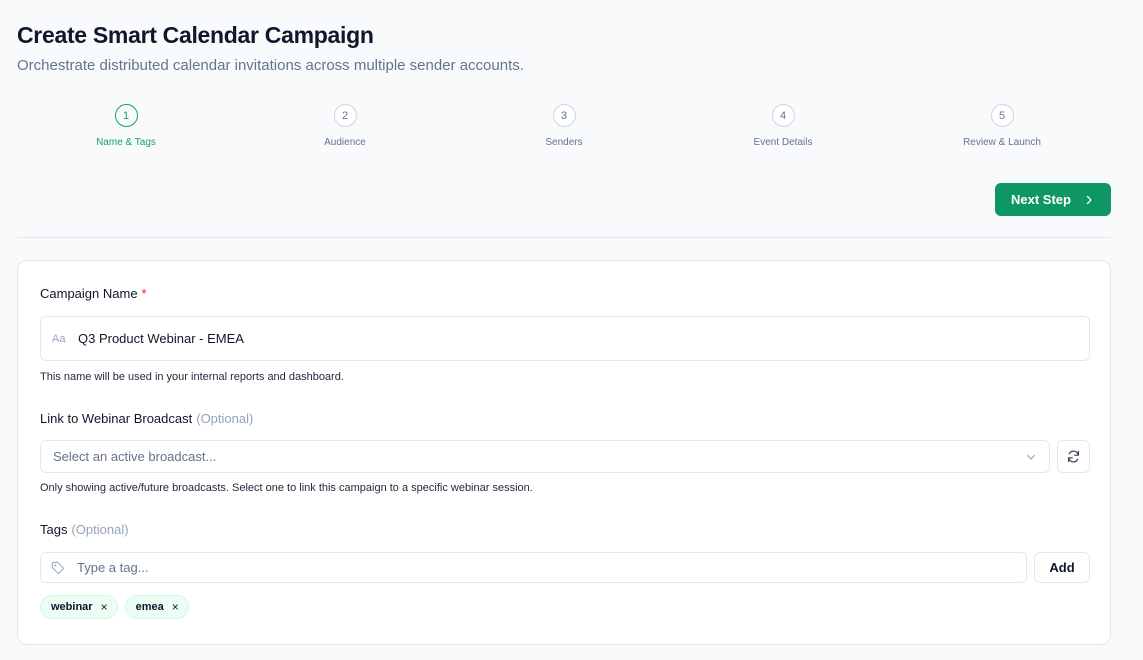  What do you see at coordinates (564, 115) in the screenshot?
I see `step-number: 3` at bounding box center [564, 115].